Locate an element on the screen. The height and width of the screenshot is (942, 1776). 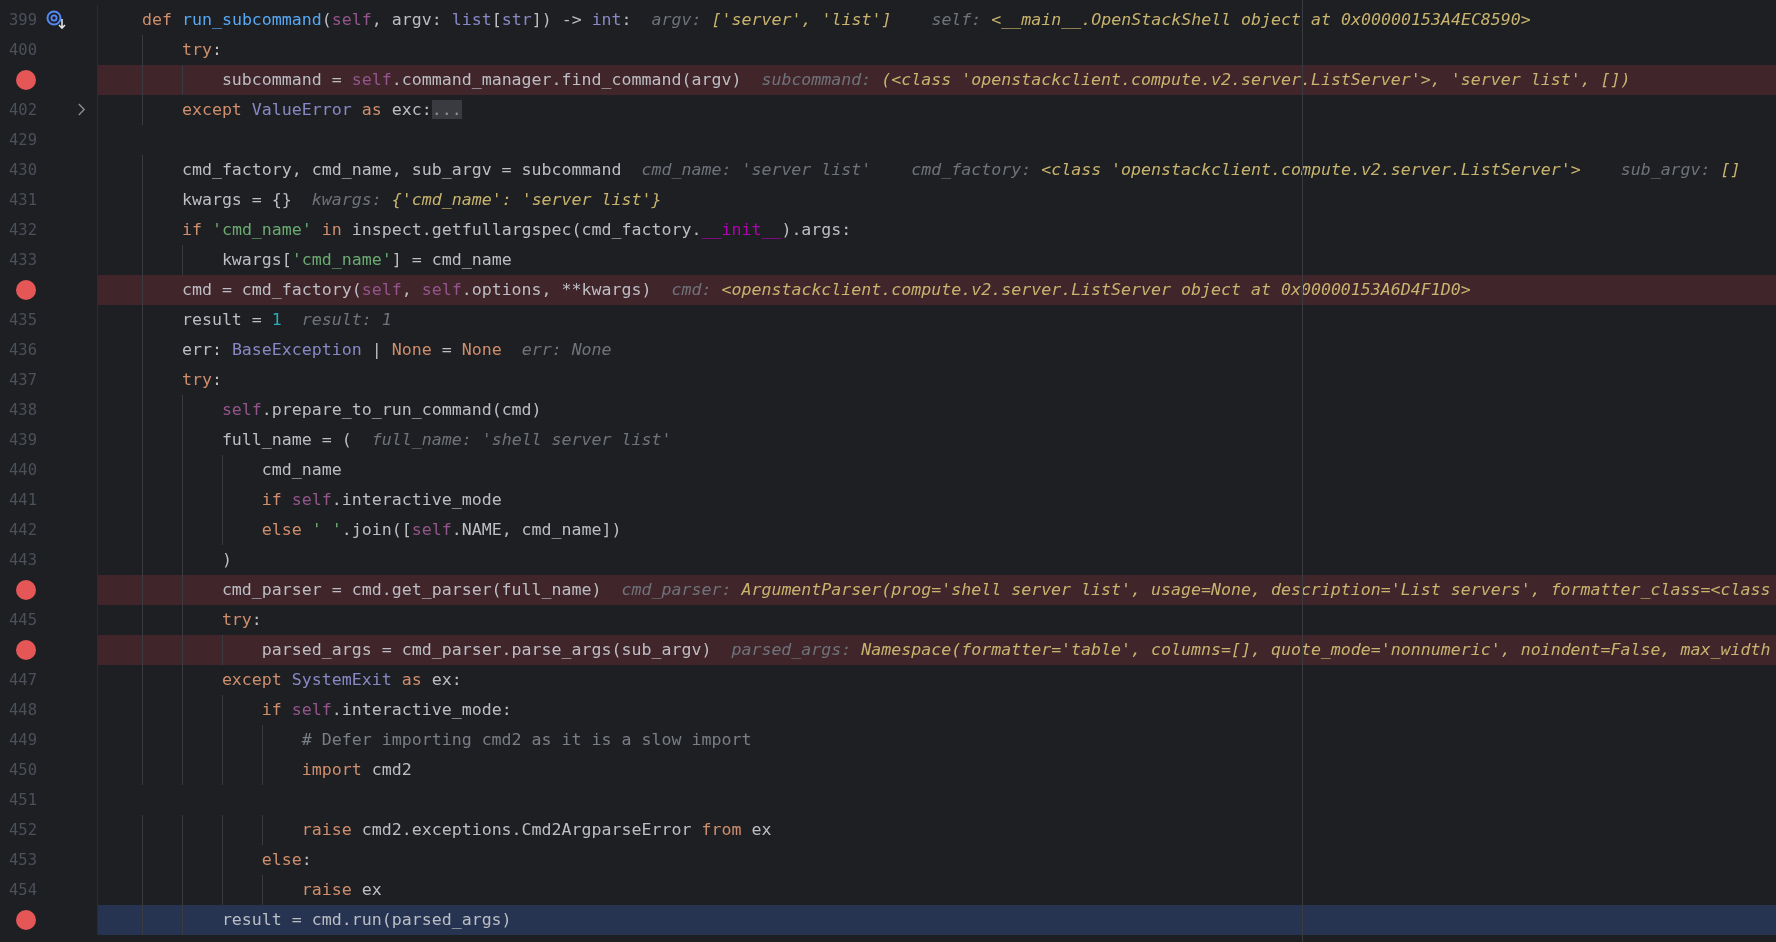
code-line: raise ex is located at coordinates (341, 890).